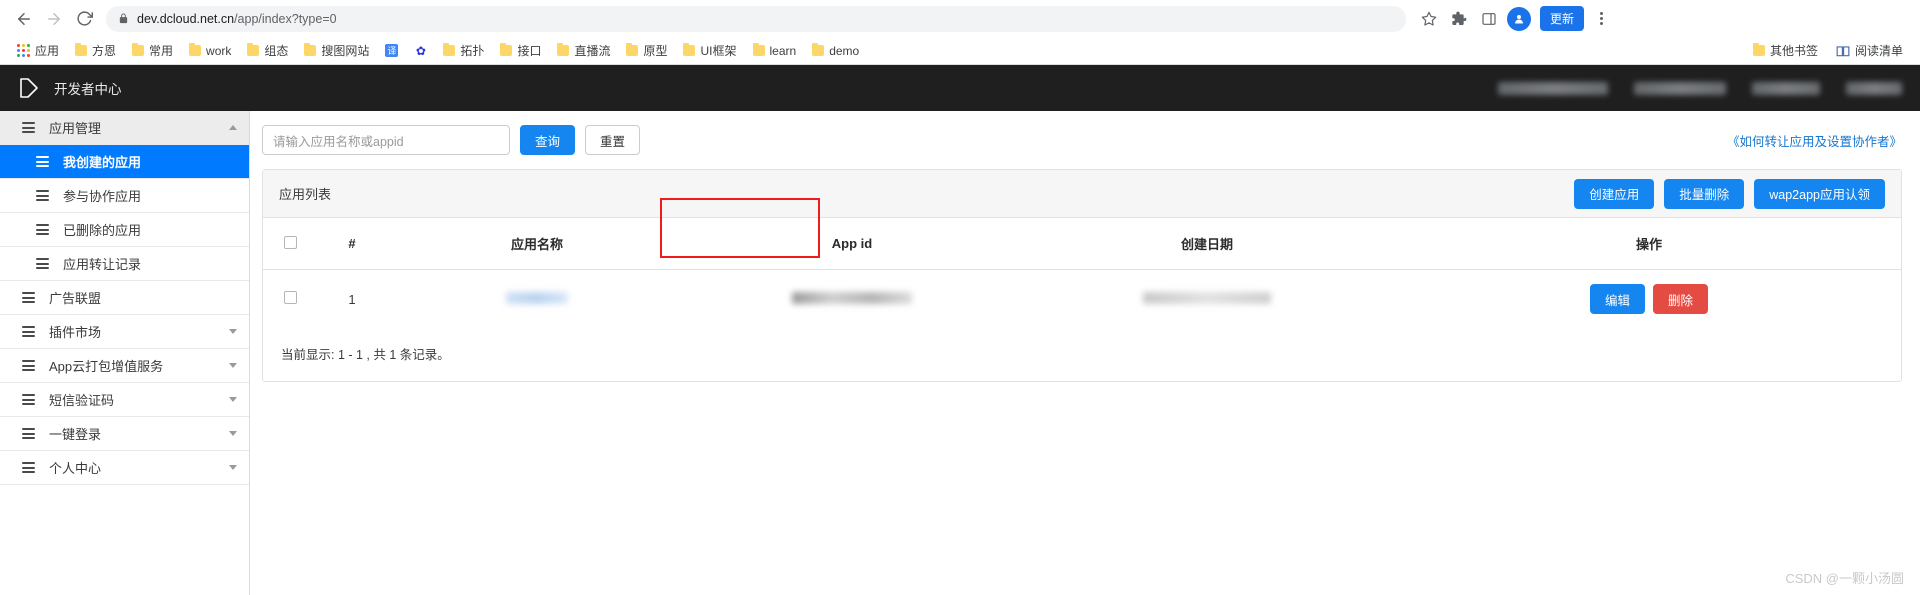 This screenshot has width=1920, height=595. I want to click on bookmark-item-changyong: 常用, so click(152, 50).